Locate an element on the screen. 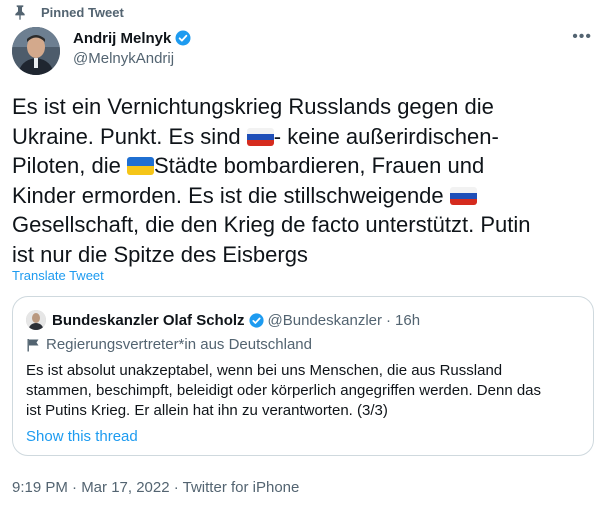 Image resolution: width=608 pixels, height=511 pixels. government-label: Regierungsvertreter*in aus Deutschland is located at coordinates (169, 344).